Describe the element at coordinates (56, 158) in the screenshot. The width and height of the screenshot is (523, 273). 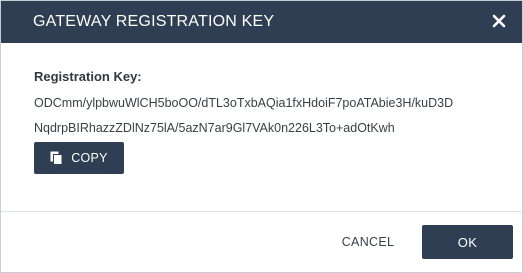
I see `copy-icon` at that location.